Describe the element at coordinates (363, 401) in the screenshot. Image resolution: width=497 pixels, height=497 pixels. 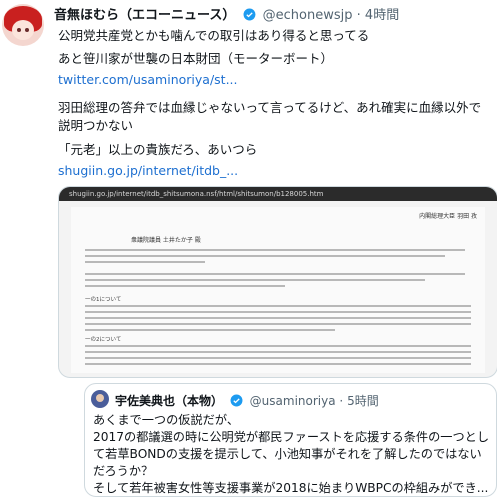
I see `quoted-tweet-time: 5時間` at that location.